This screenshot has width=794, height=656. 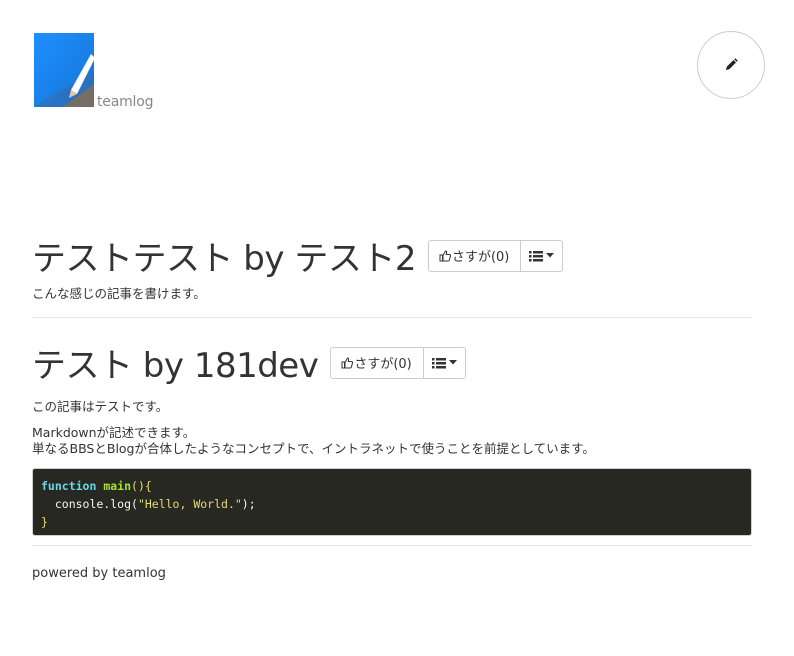 I want to click on article-1: テストテスト by テスト2 さすが(0) こんな感じの記事を書けます。, so click(x=392, y=266).